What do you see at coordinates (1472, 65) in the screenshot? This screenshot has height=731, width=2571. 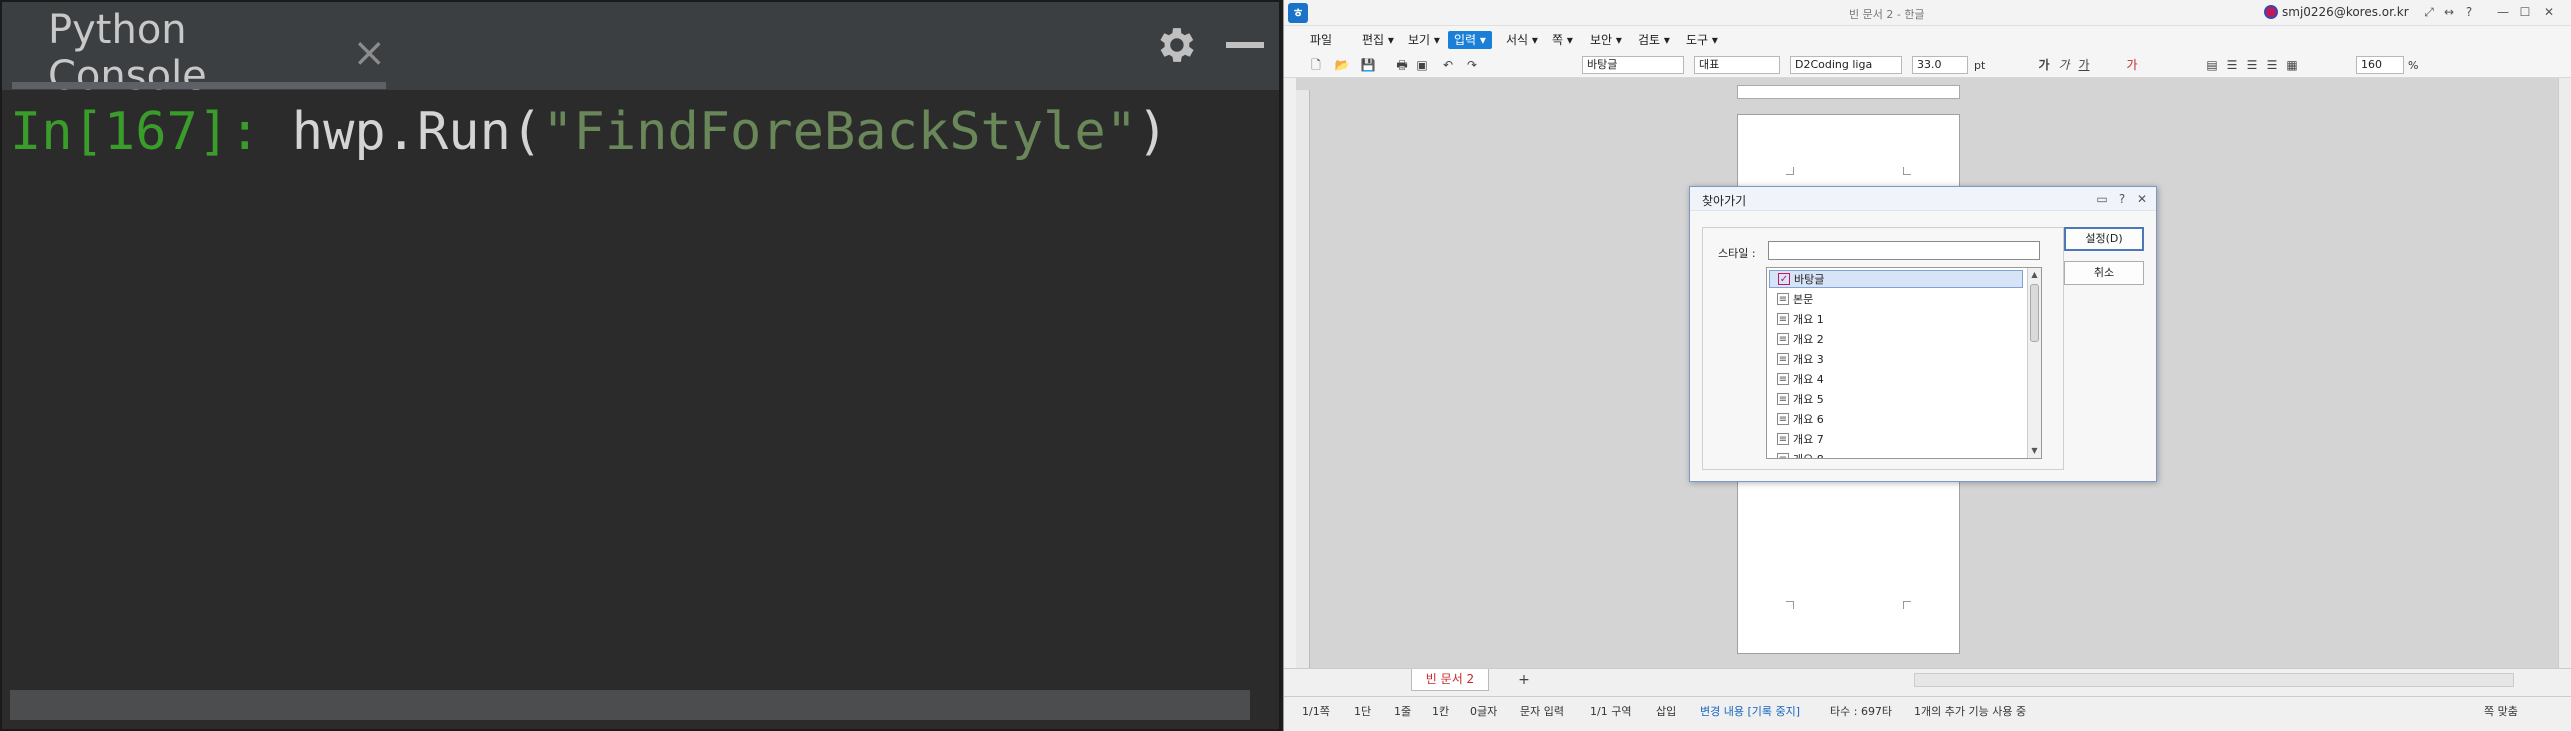 I see `redo-icon: ↷` at bounding box center [1472, 65].